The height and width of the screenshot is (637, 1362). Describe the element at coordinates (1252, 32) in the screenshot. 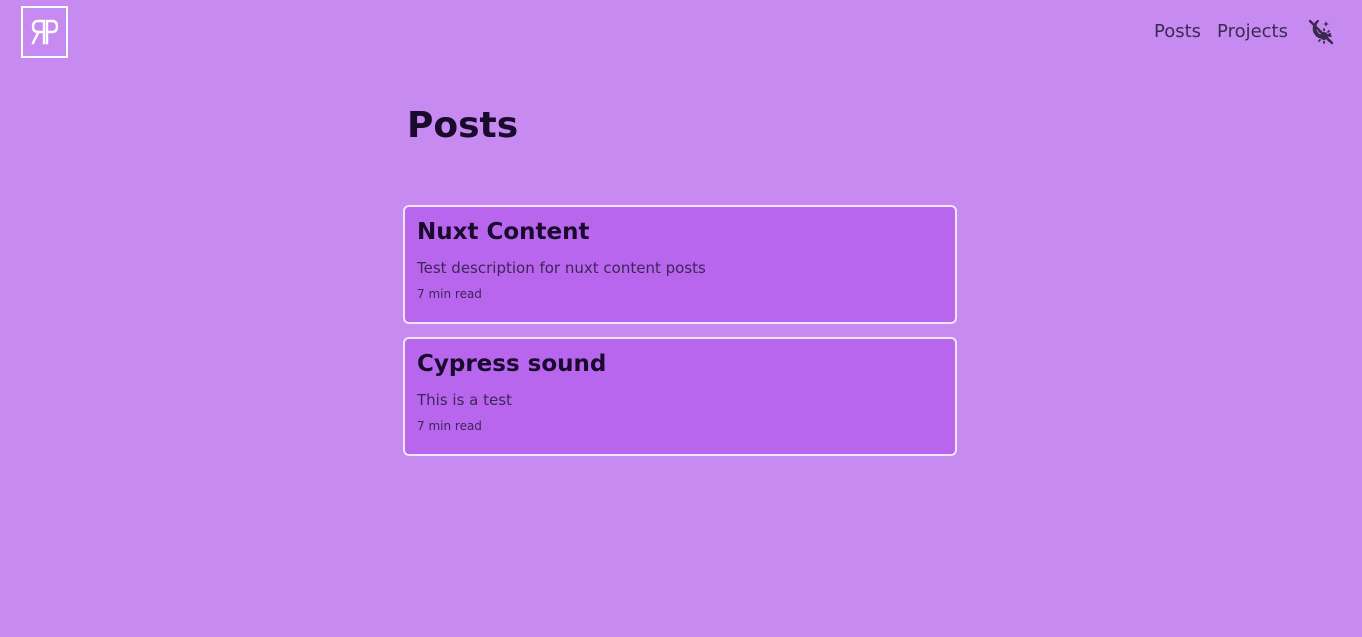

I see `nav-link-projects: Projects` at that location.